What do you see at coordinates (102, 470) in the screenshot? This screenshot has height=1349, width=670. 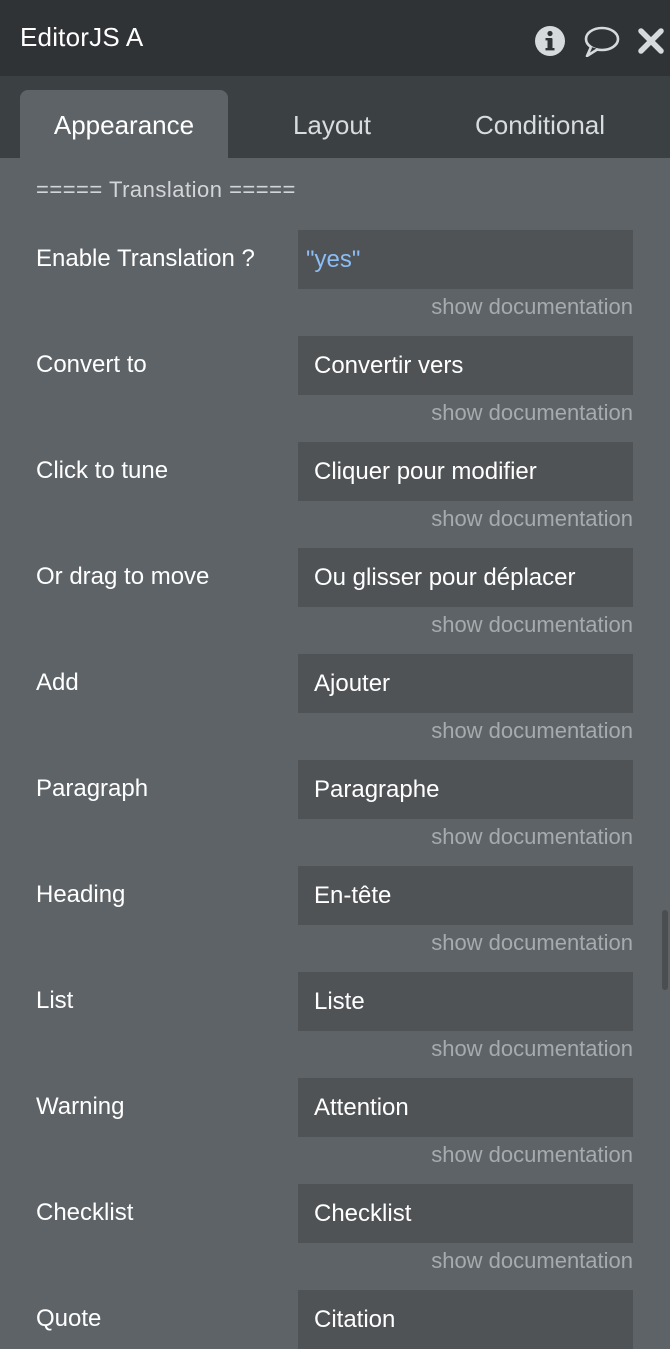 I see `field-label: Click to tune` at bounding box center [102, 470].